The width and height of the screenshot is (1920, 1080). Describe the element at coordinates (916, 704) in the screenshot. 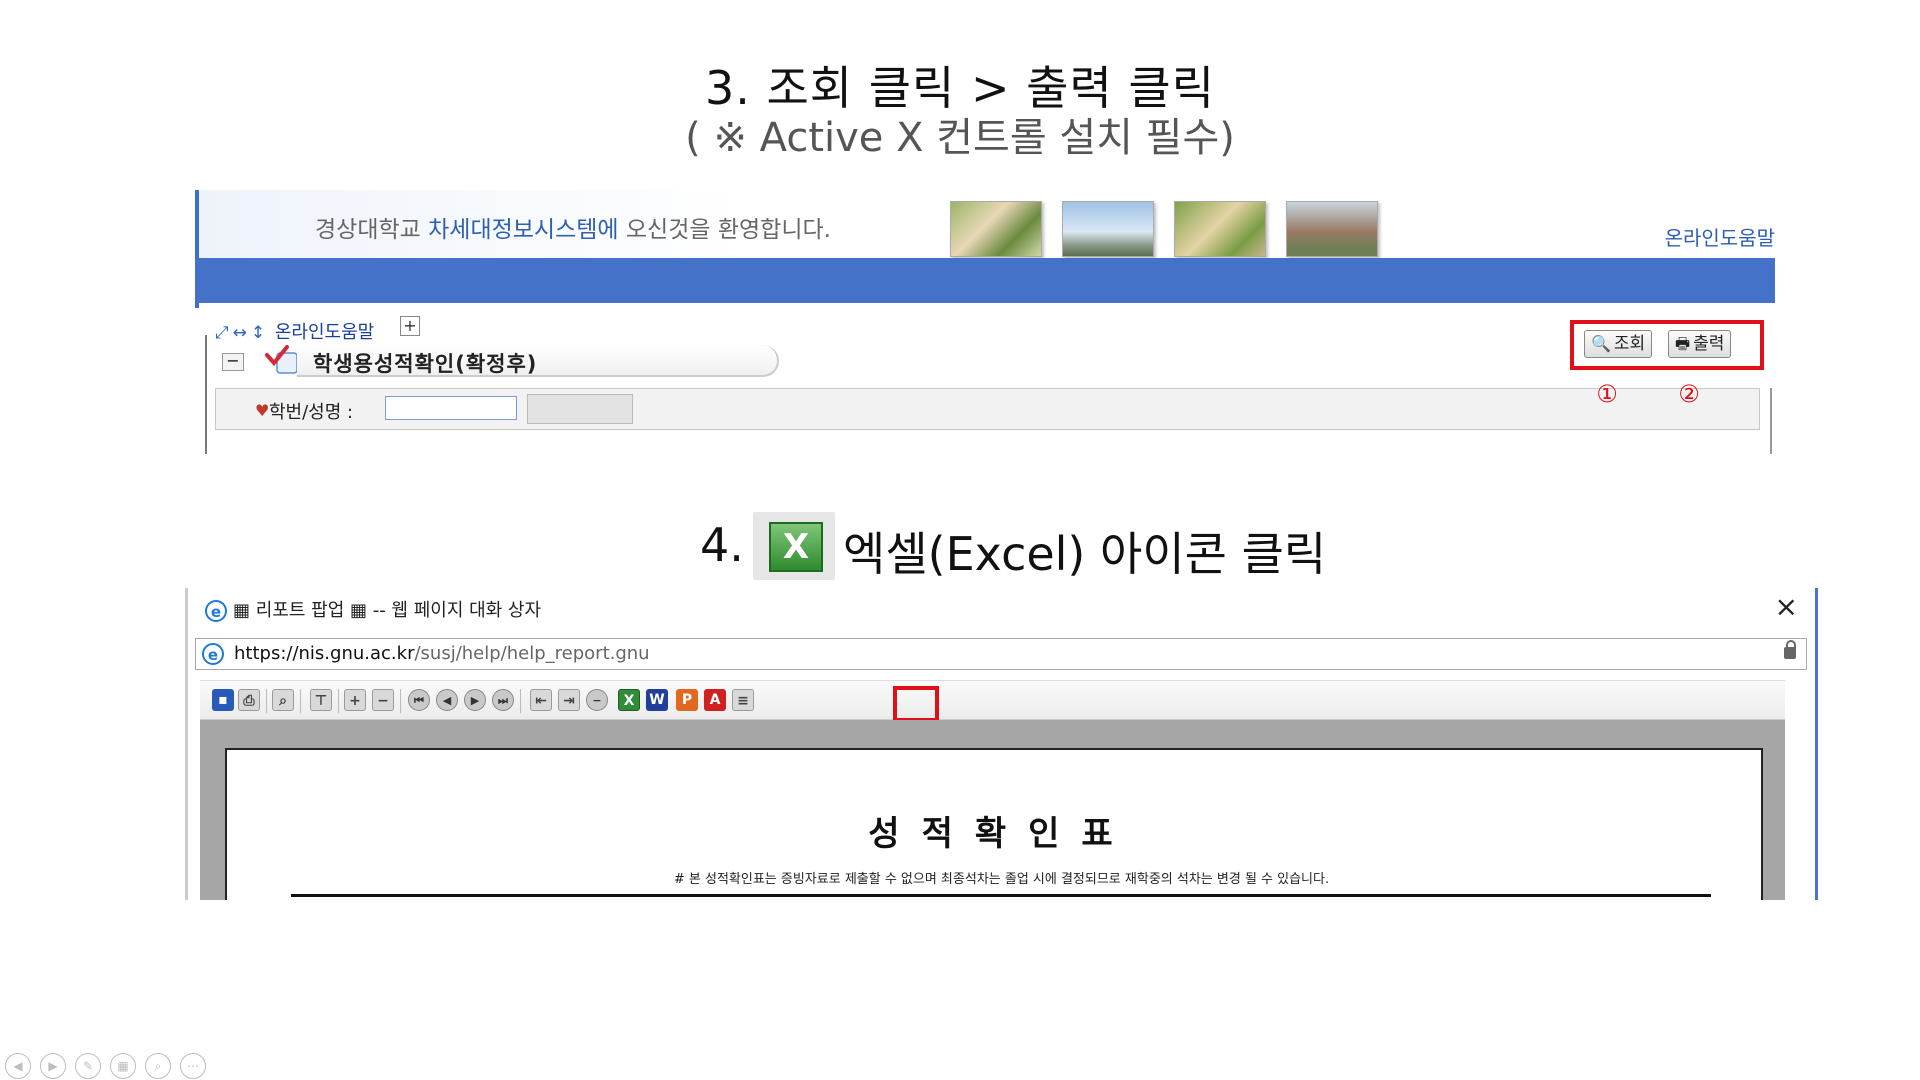

I see `excel-highlight-box` at that location.